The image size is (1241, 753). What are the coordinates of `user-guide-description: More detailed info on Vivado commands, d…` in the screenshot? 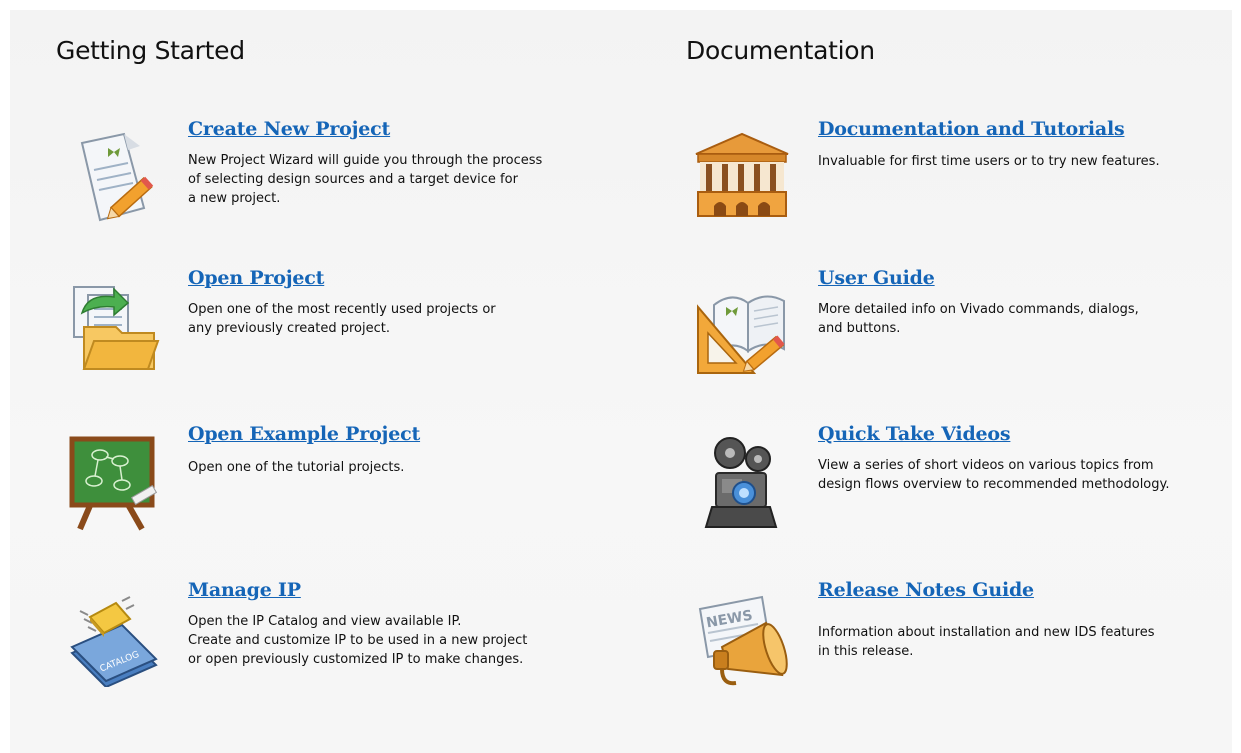 It's located at (978, 319).